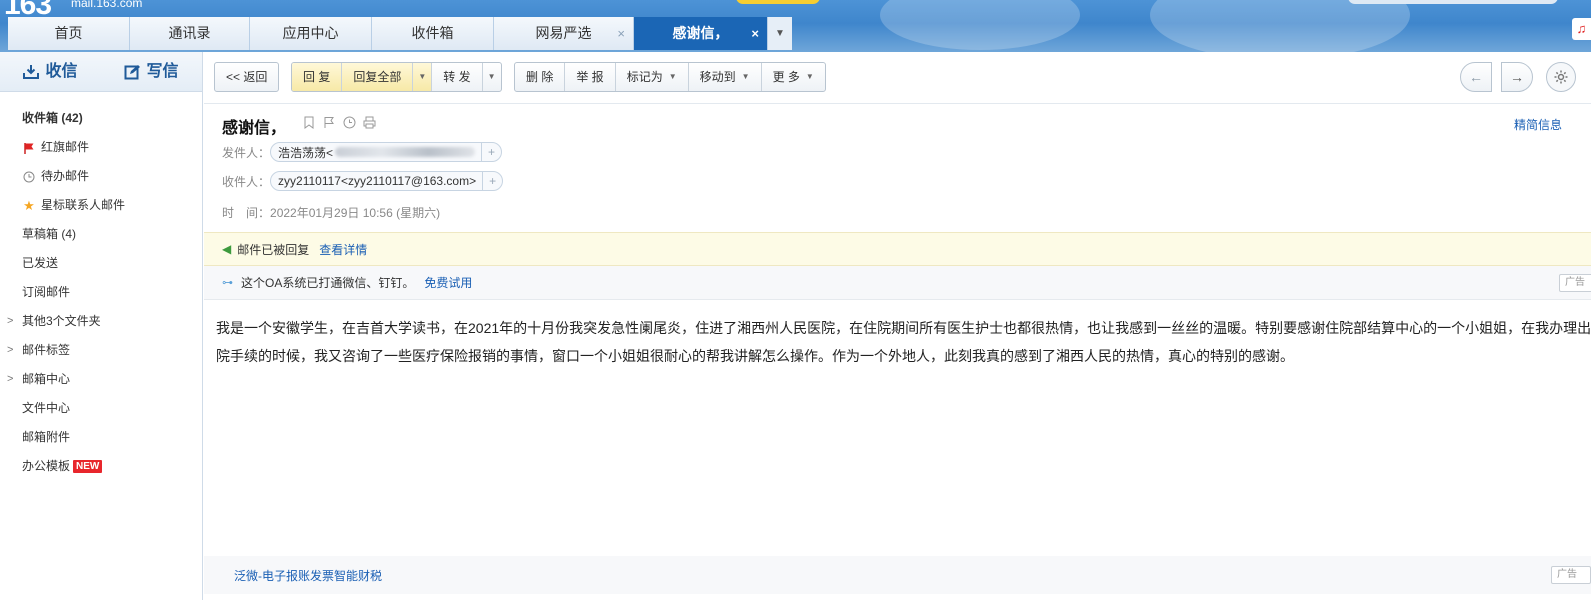 The height and width of the screenshot is (600, 1591). What do you see at coordinates (317, 77) in the screenshot?
I see `reply-button: 回 复` at bounding box center [317, 77].